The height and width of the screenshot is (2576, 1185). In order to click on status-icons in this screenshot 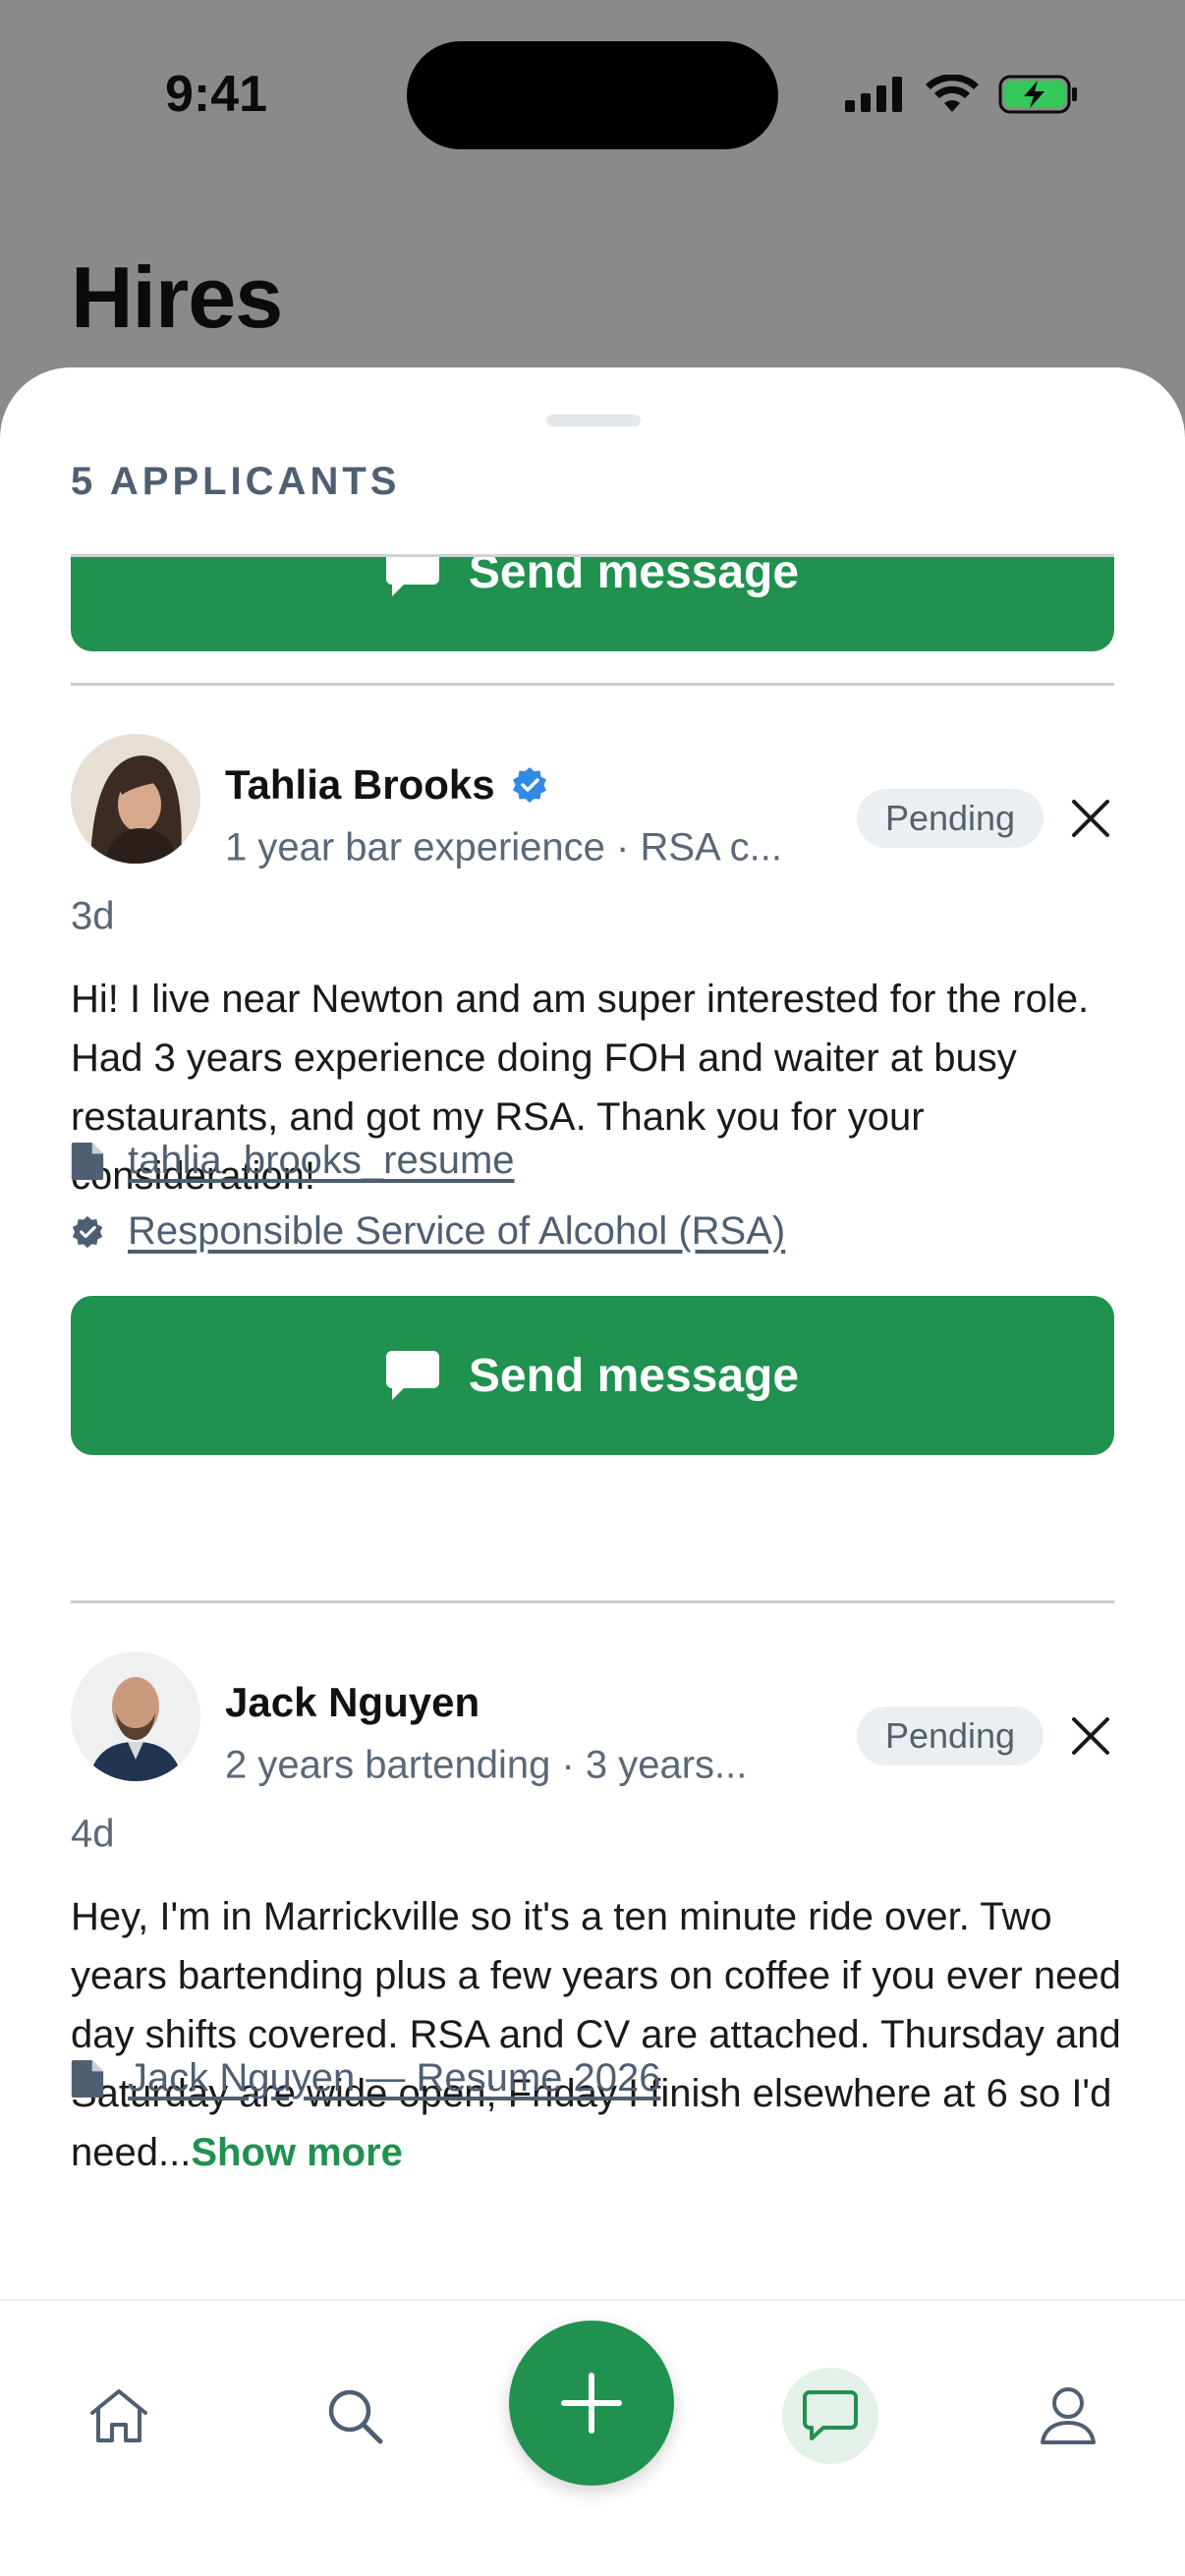, I will do `click(962, 96)`.